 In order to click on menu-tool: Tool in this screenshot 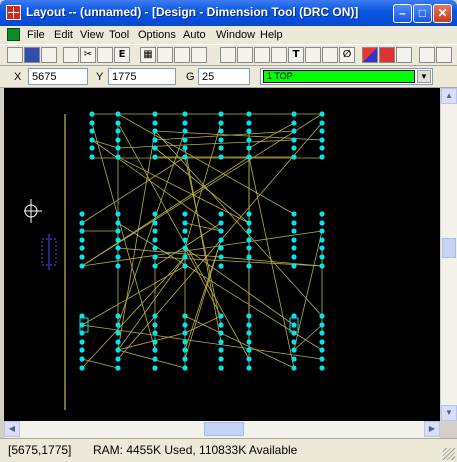, I will do `click(119, 35)`.